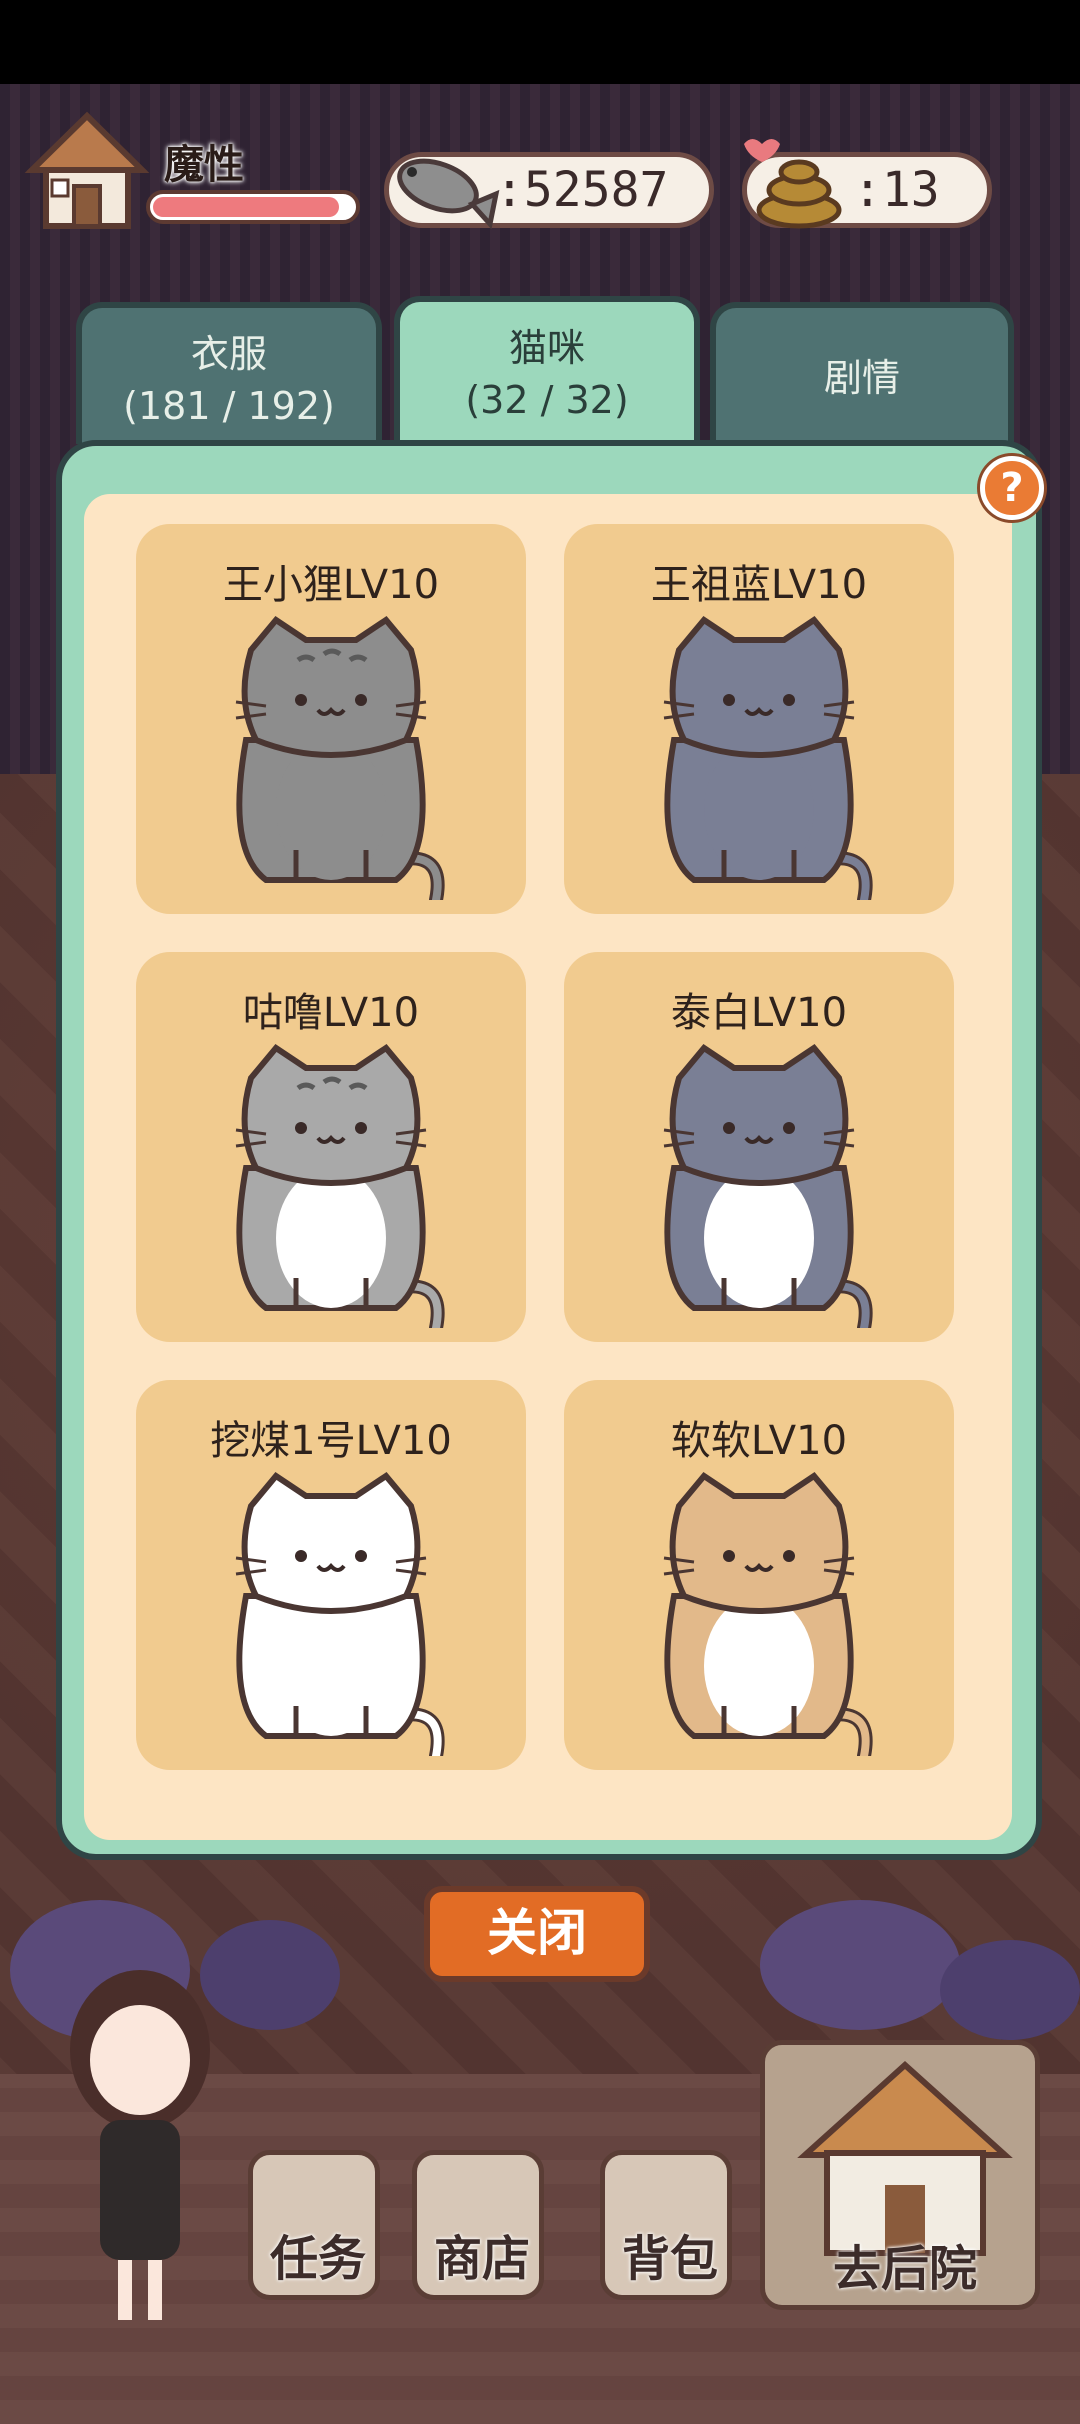  I want to click on bag-button: 背包, so click(666, 2225).